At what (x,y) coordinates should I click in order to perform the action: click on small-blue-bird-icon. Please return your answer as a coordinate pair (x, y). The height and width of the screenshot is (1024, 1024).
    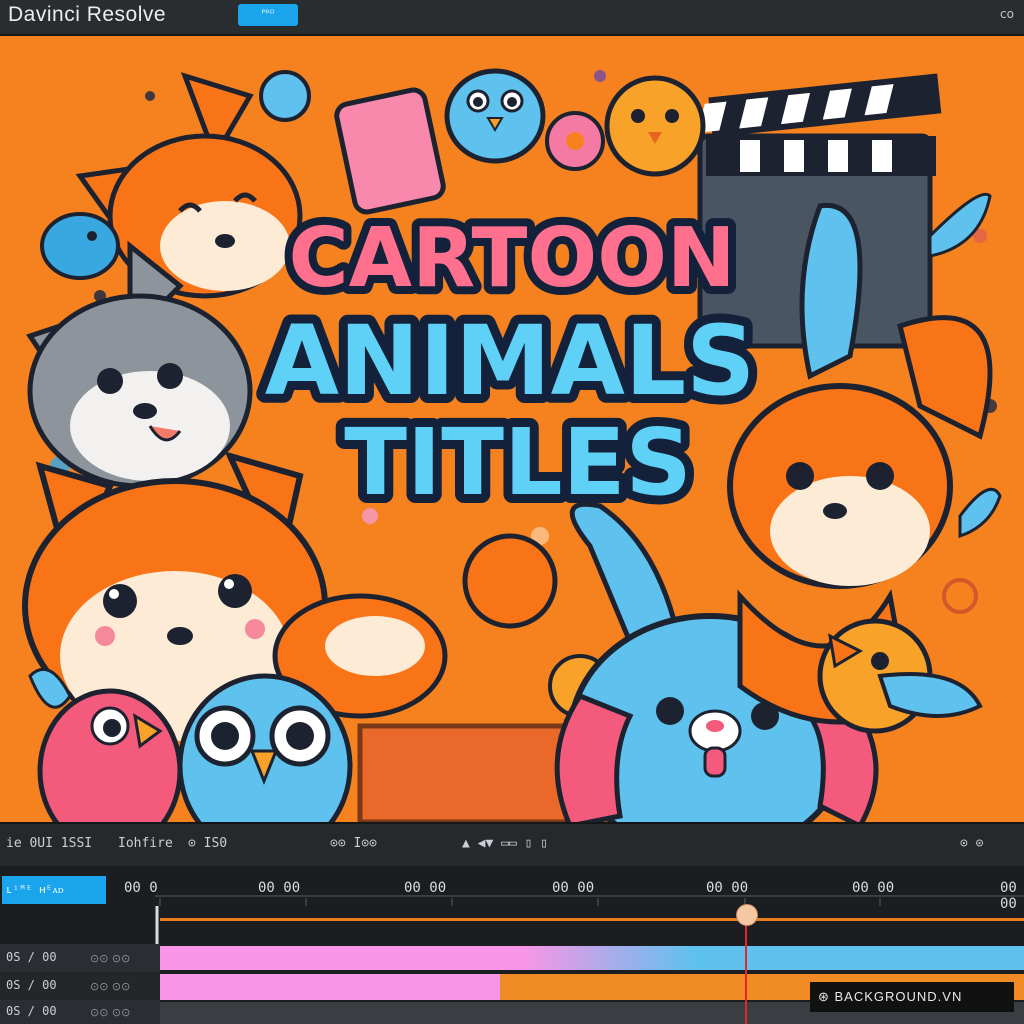
    Looking at the image, I should click on (80, 246).